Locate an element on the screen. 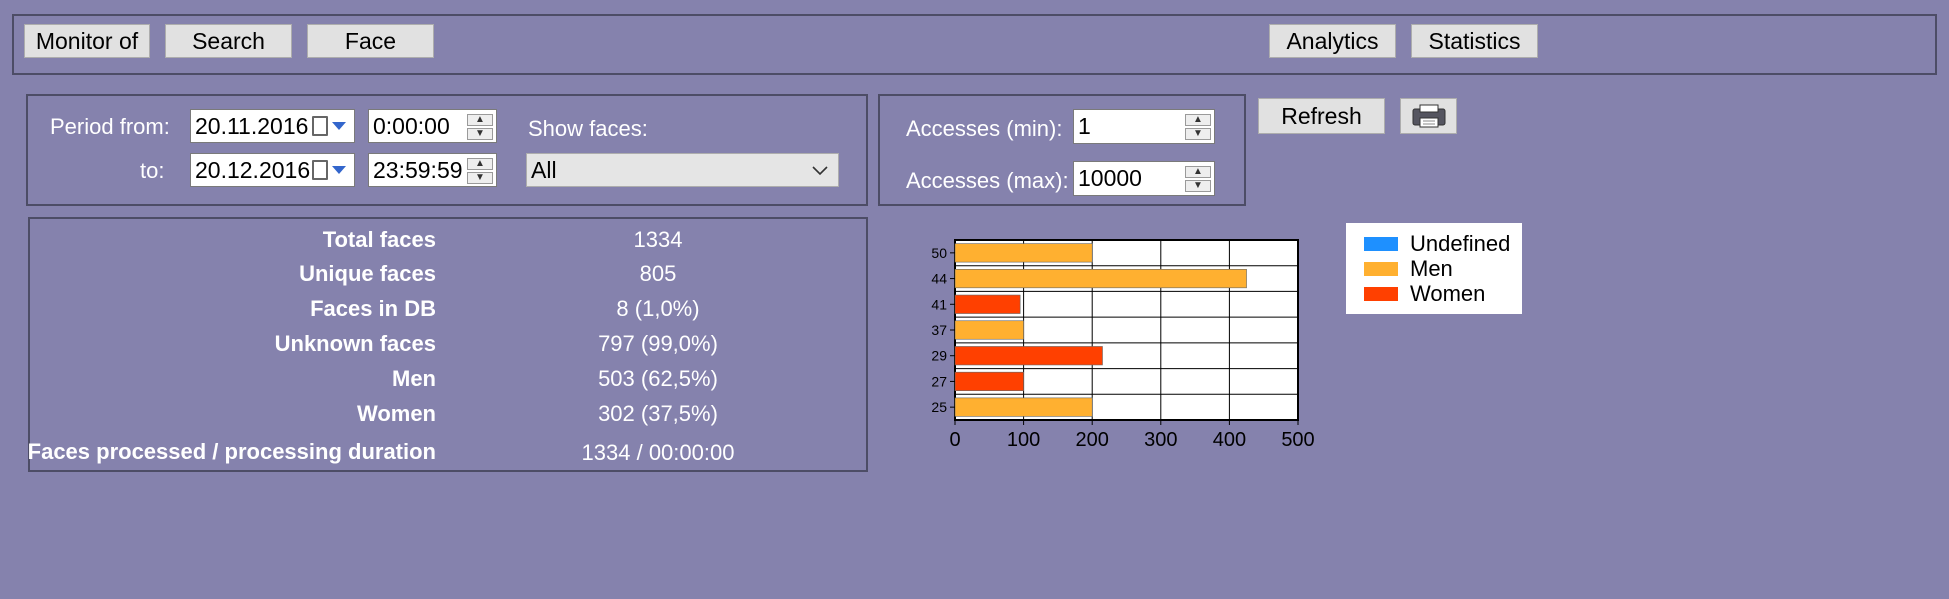 Image resolution: width=1949 pixels, height=599 pixels. printer-icon is located at coordinates (1428, 116).